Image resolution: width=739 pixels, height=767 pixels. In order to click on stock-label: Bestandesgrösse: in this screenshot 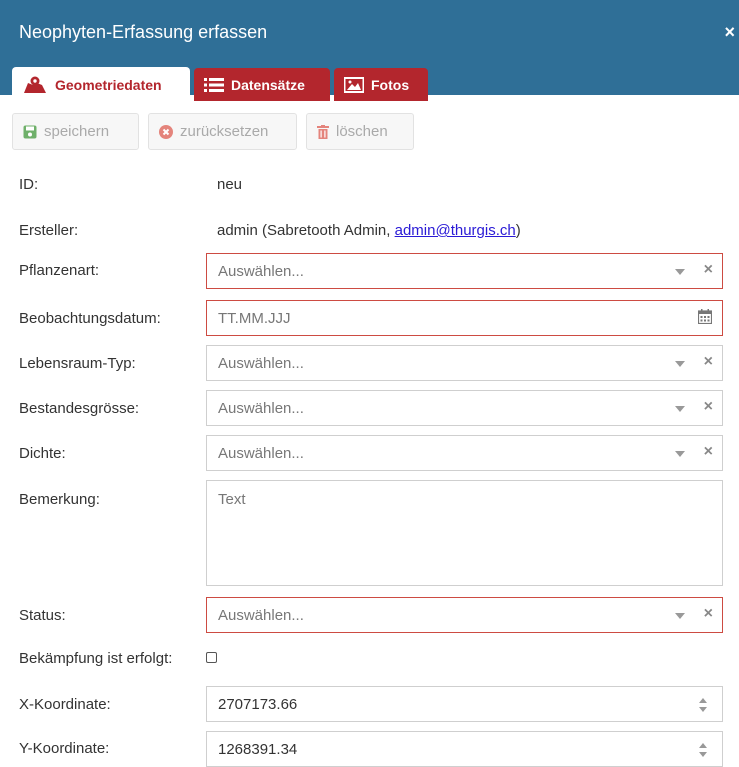, I will do `click(79, 408)`.